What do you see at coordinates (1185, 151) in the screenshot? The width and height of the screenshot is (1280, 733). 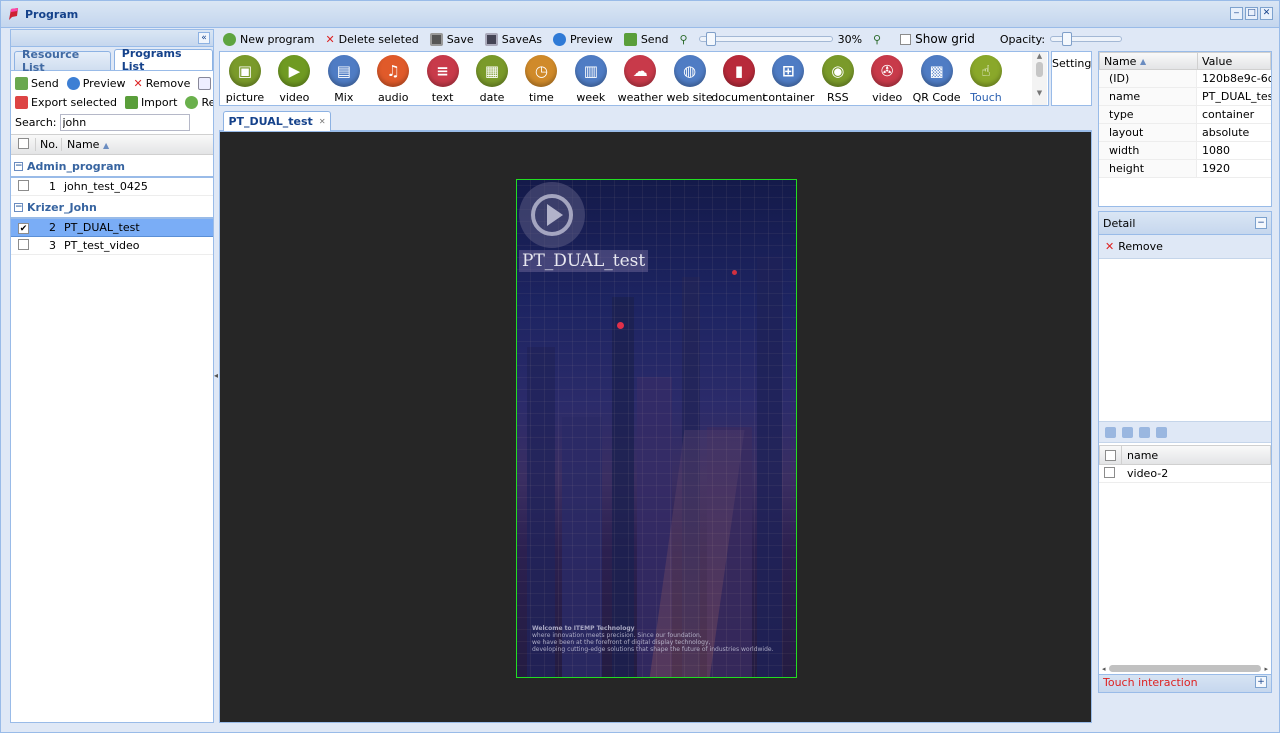 I see `property-row: width 1080` at bounding box center [1185, 151].